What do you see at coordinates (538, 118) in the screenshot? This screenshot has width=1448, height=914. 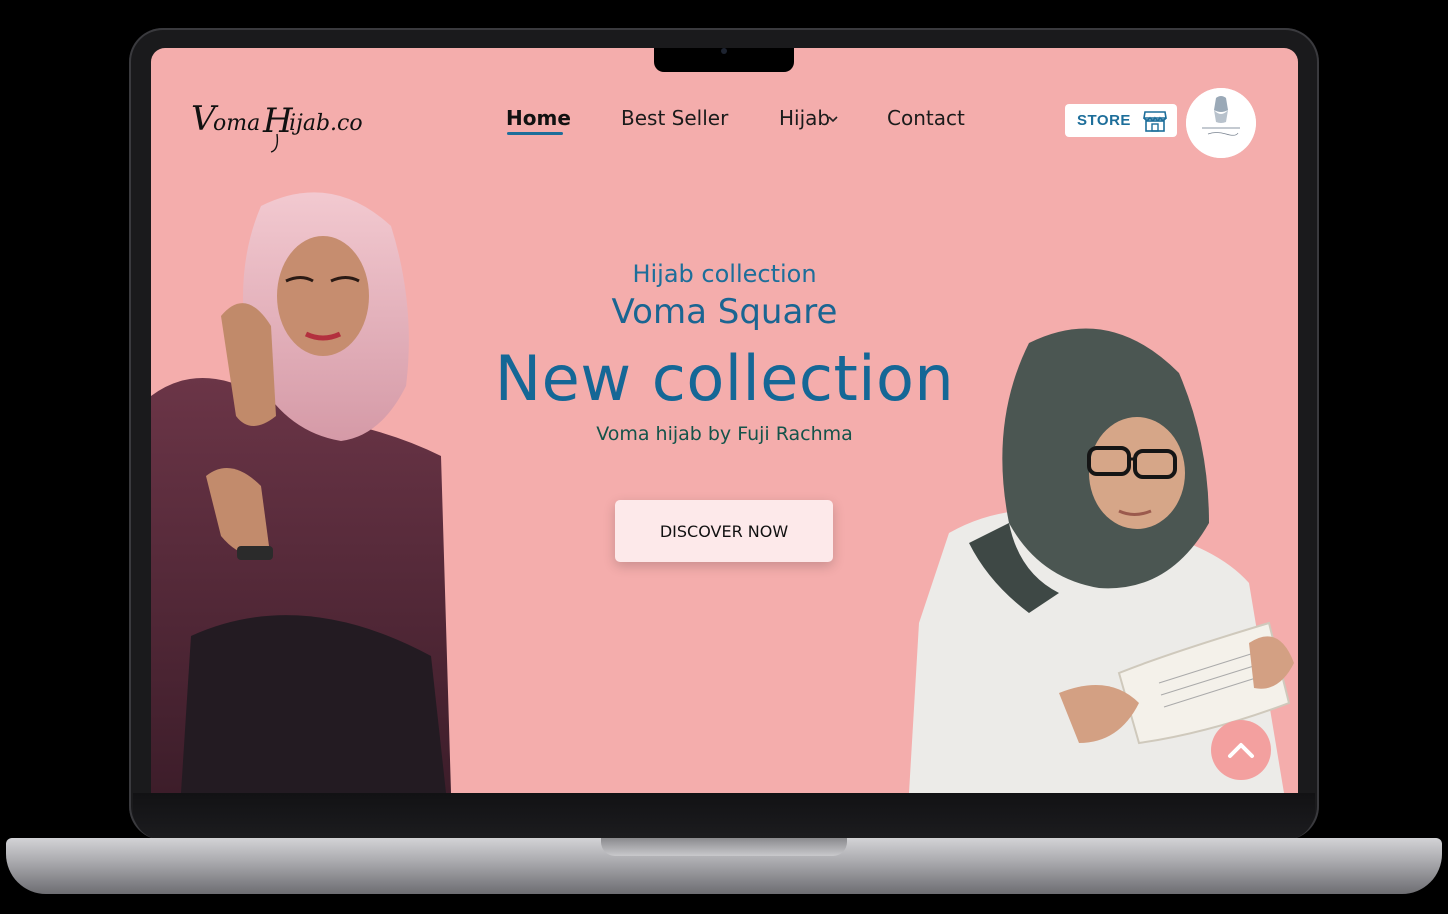 I see `nav-home: Home` at bounding box center [538, 118].